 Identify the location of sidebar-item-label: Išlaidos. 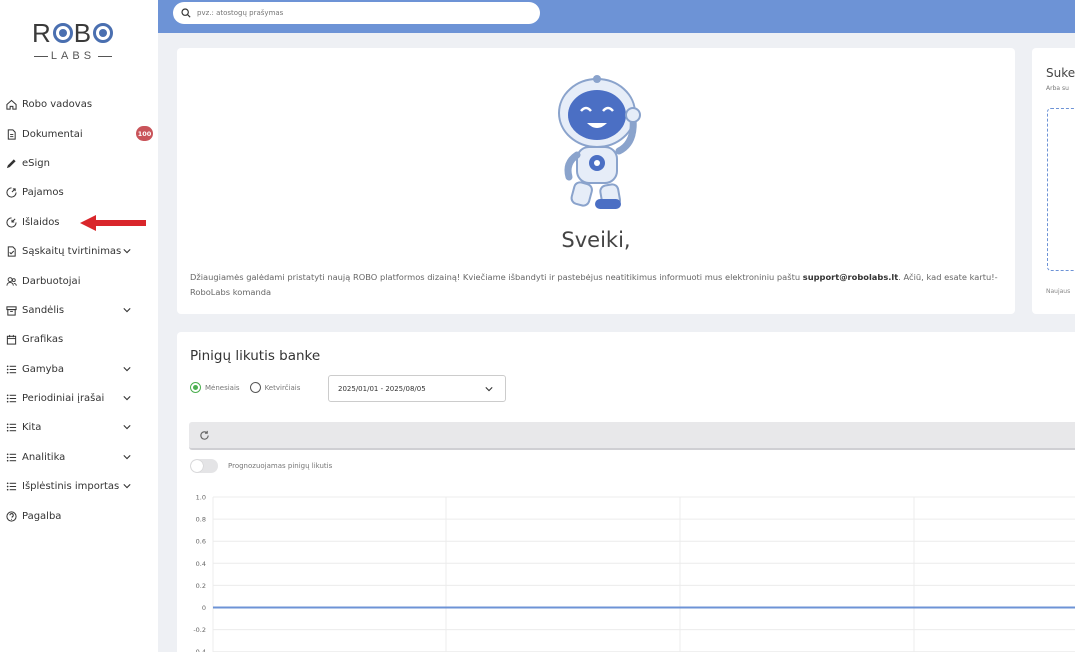
(41, 222).